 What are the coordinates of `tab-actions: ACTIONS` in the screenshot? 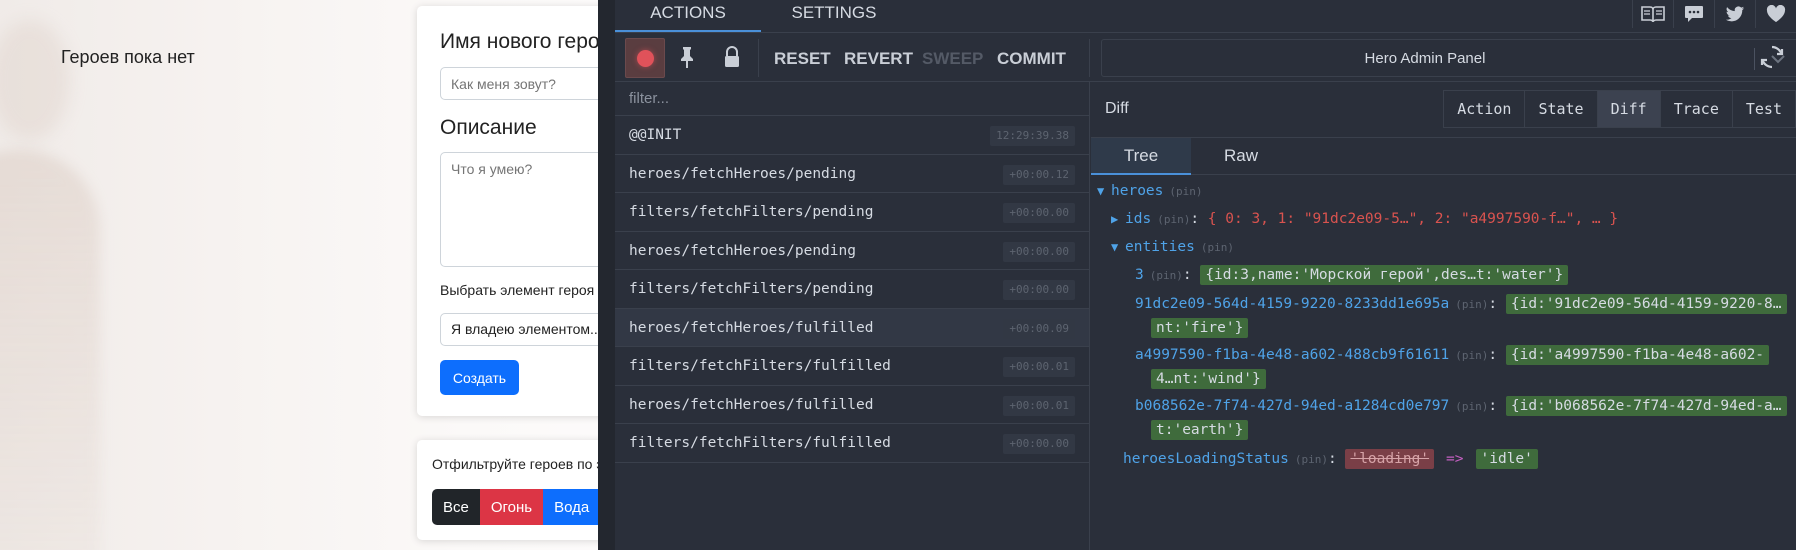 It's located at (688, 16).